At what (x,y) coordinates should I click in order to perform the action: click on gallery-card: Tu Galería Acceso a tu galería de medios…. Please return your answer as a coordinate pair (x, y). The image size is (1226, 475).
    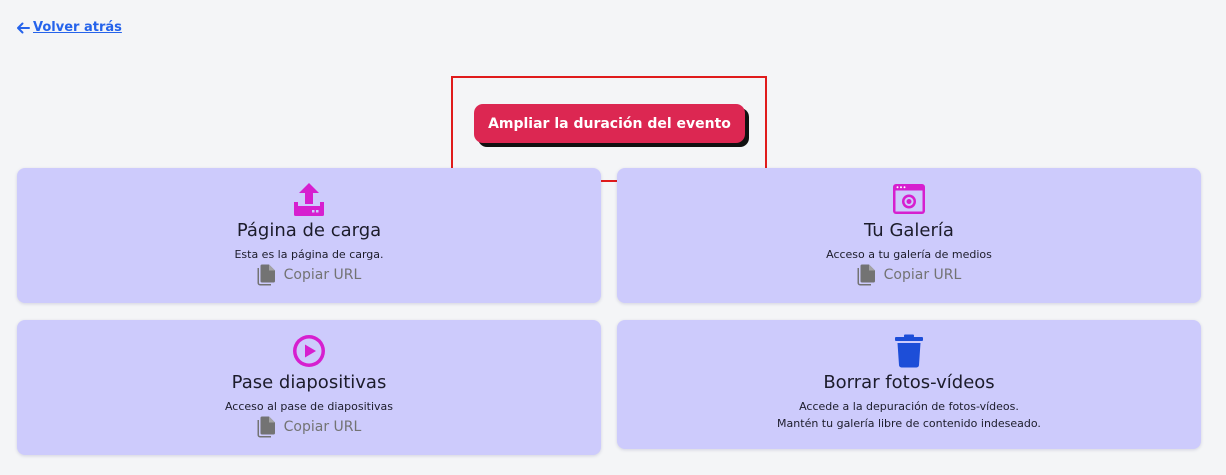
    Looking at the image, I should click on (909, 235).